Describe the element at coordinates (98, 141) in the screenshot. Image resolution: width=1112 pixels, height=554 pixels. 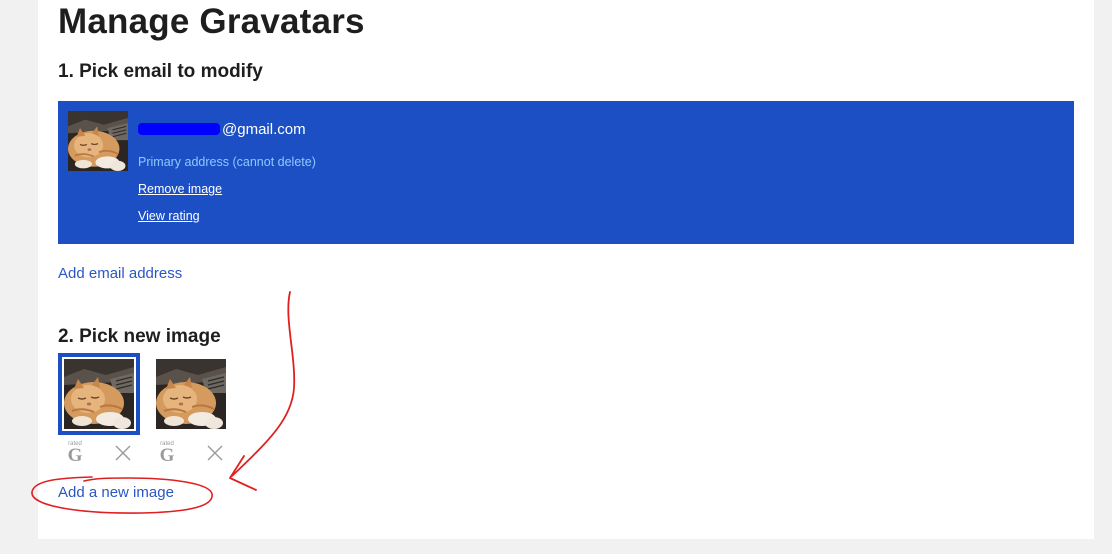
I see `email-avatar` at that location.